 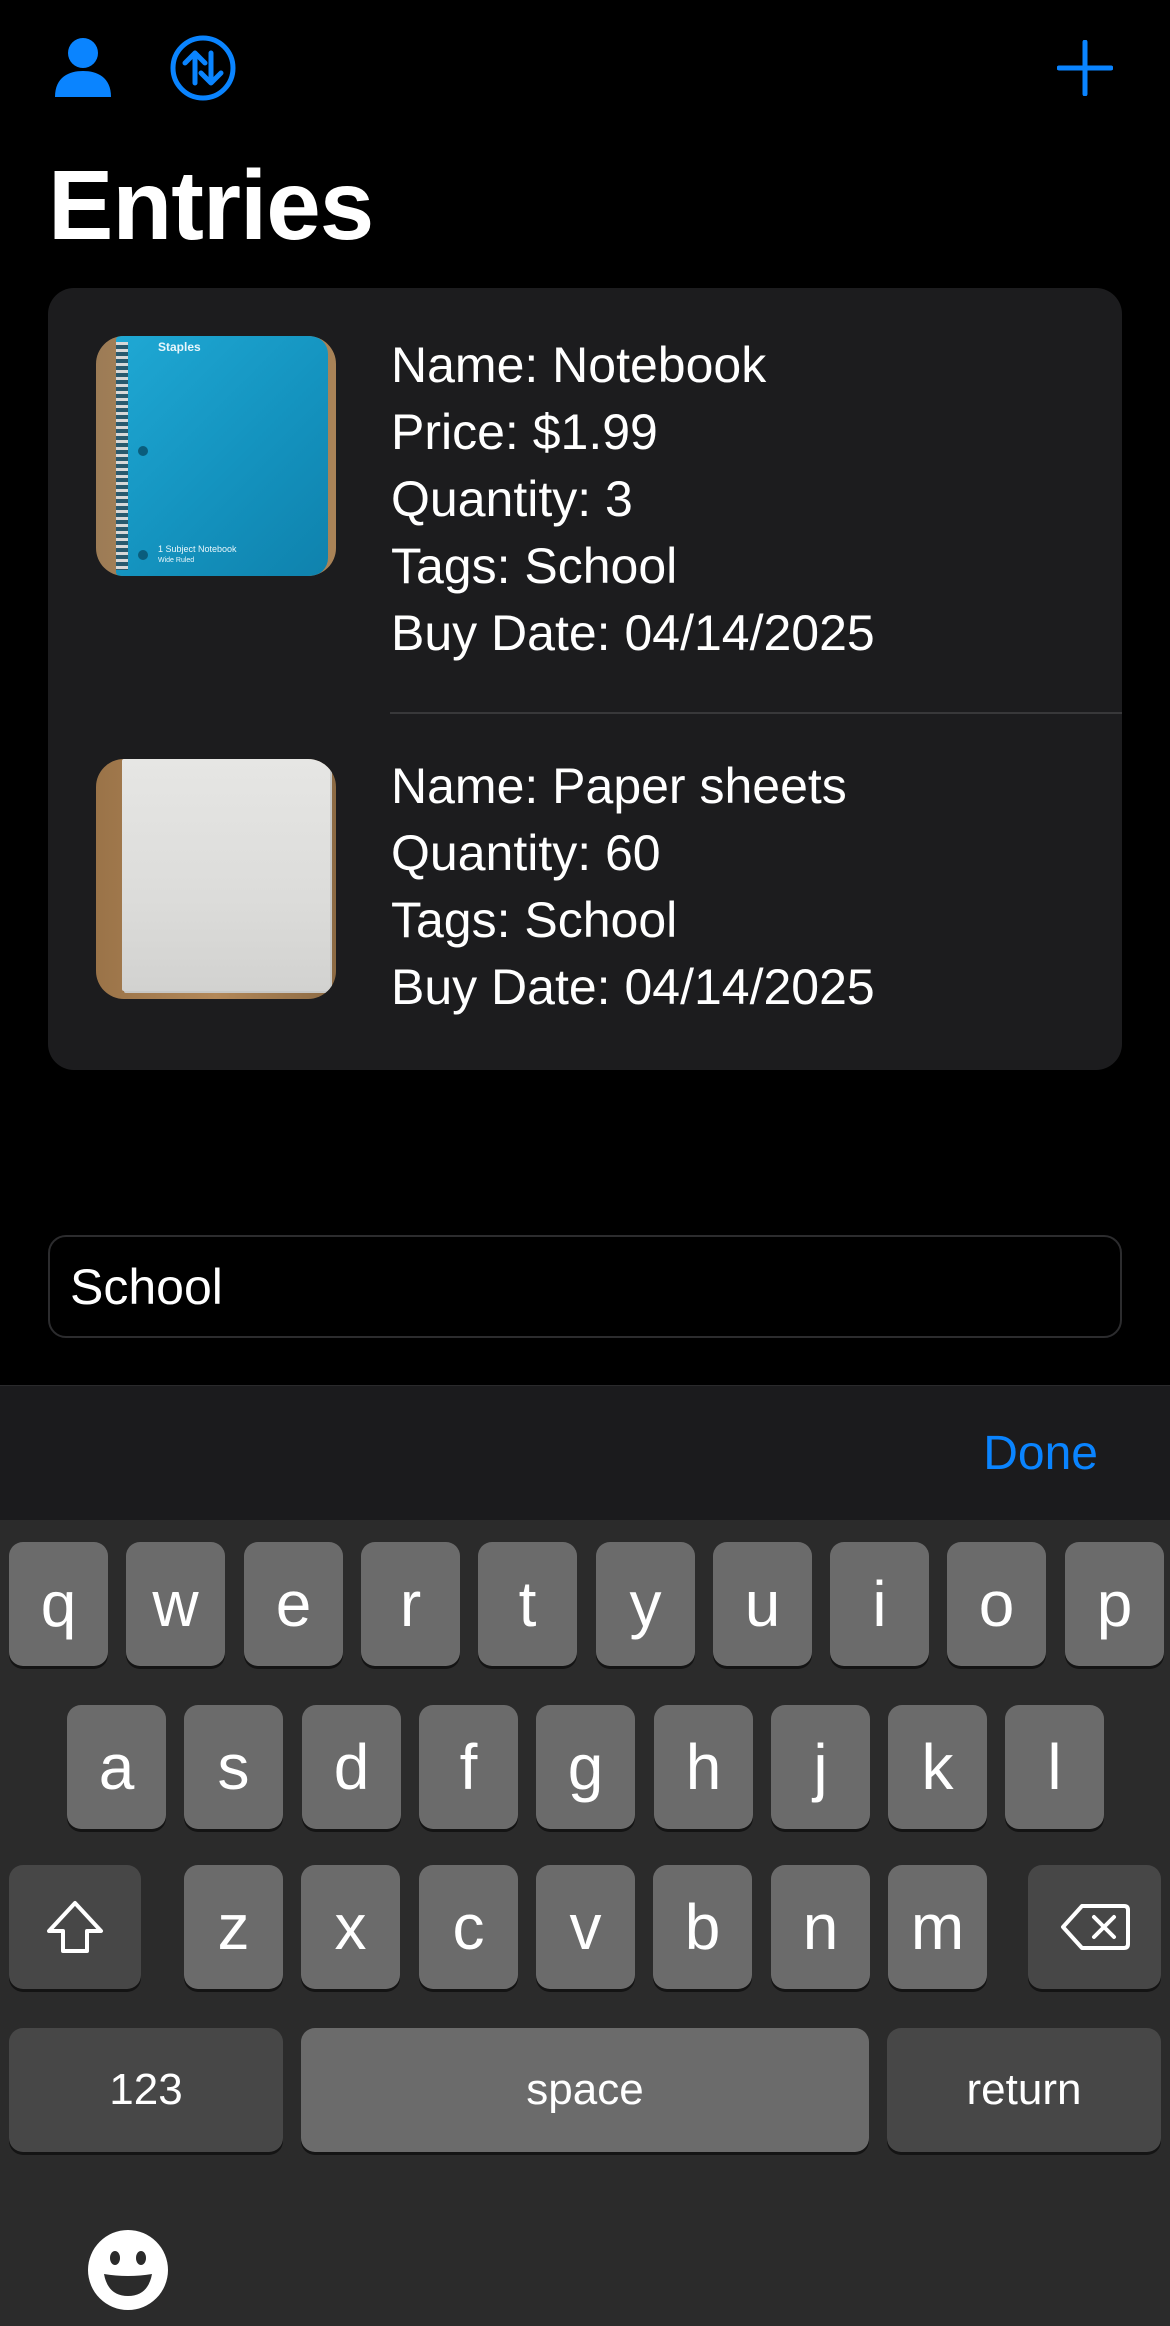 I want to click on key-p: p, so click(x=1114, y=1604).